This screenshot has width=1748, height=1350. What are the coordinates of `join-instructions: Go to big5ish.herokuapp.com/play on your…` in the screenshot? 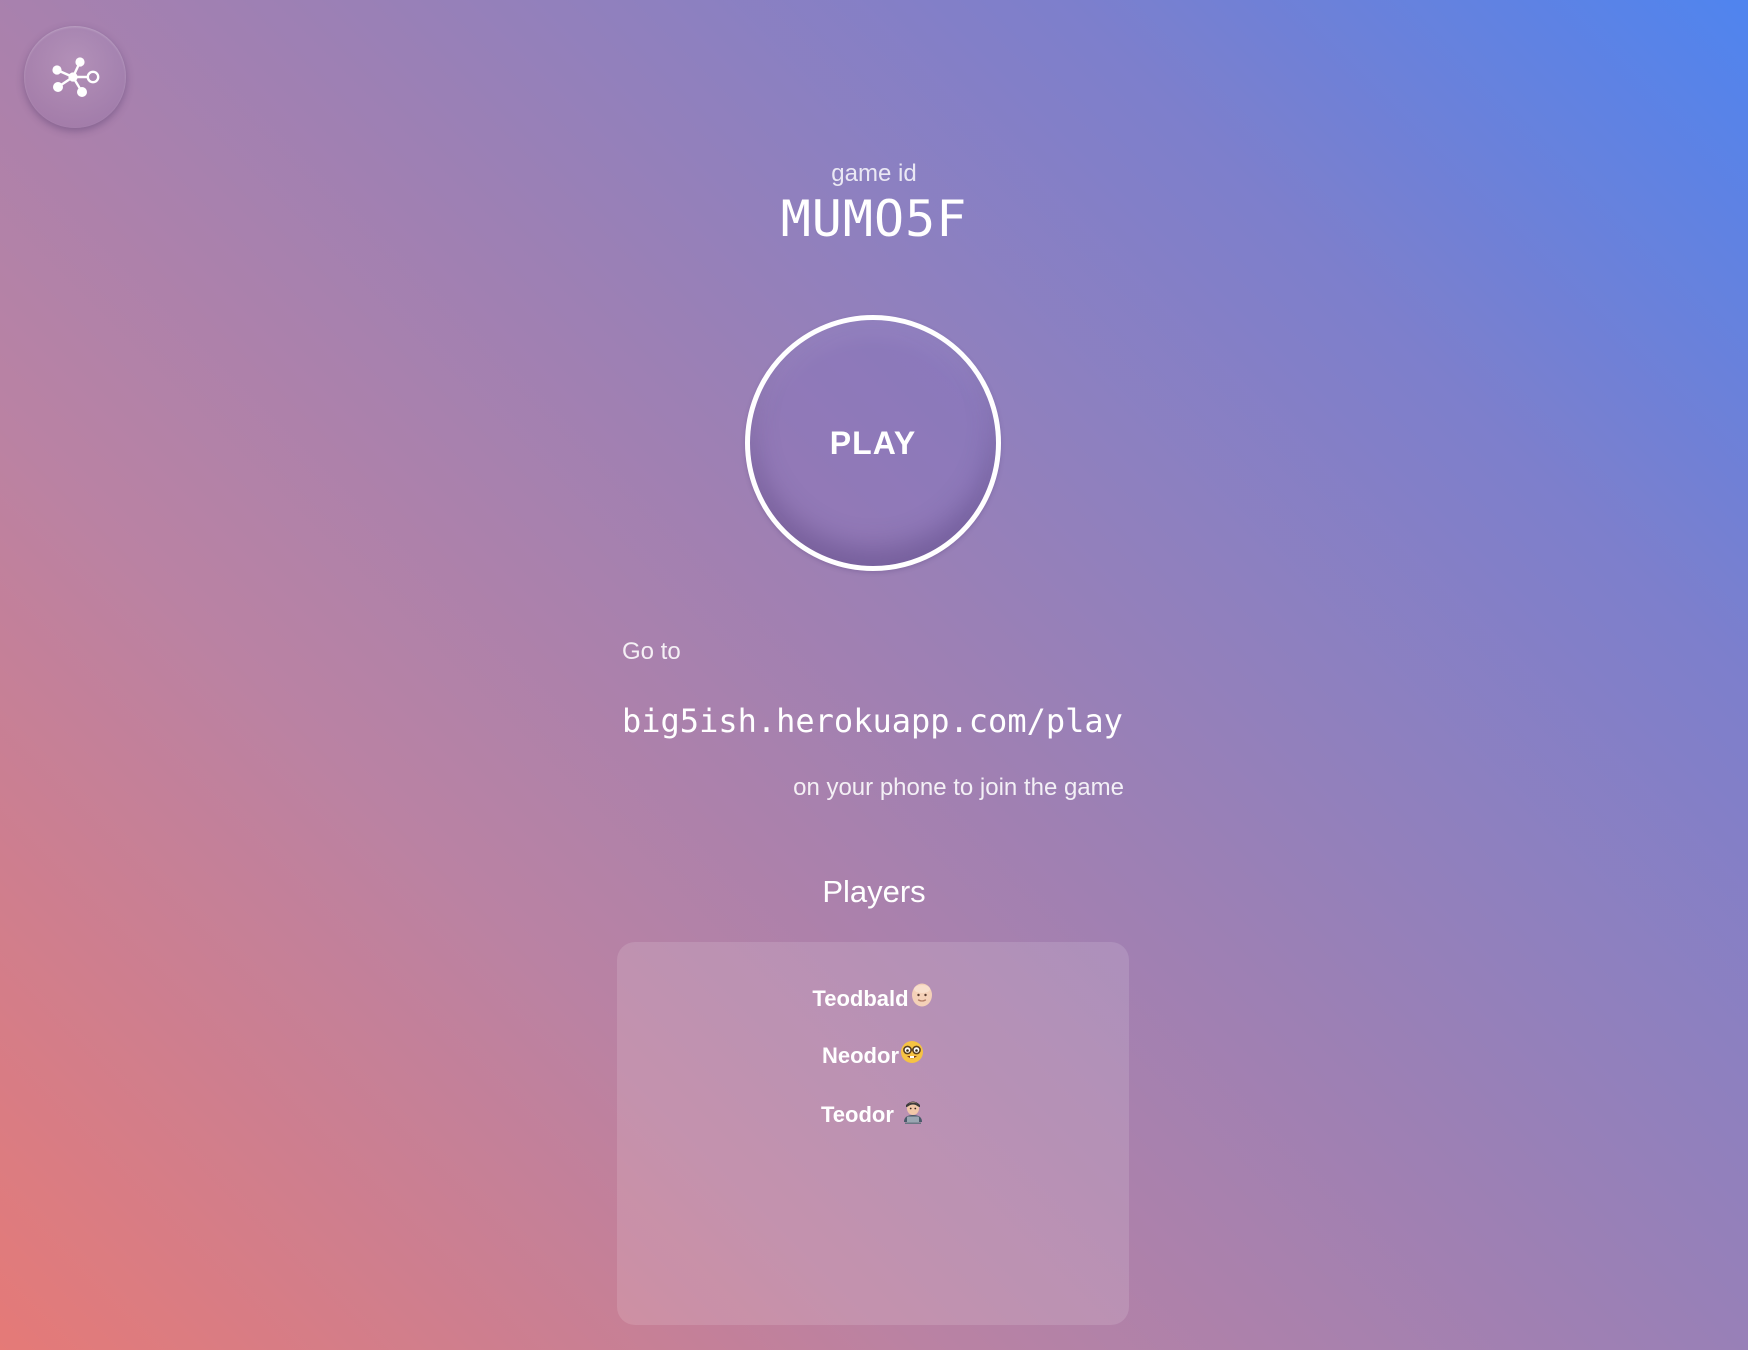 It's located at (873, 720).